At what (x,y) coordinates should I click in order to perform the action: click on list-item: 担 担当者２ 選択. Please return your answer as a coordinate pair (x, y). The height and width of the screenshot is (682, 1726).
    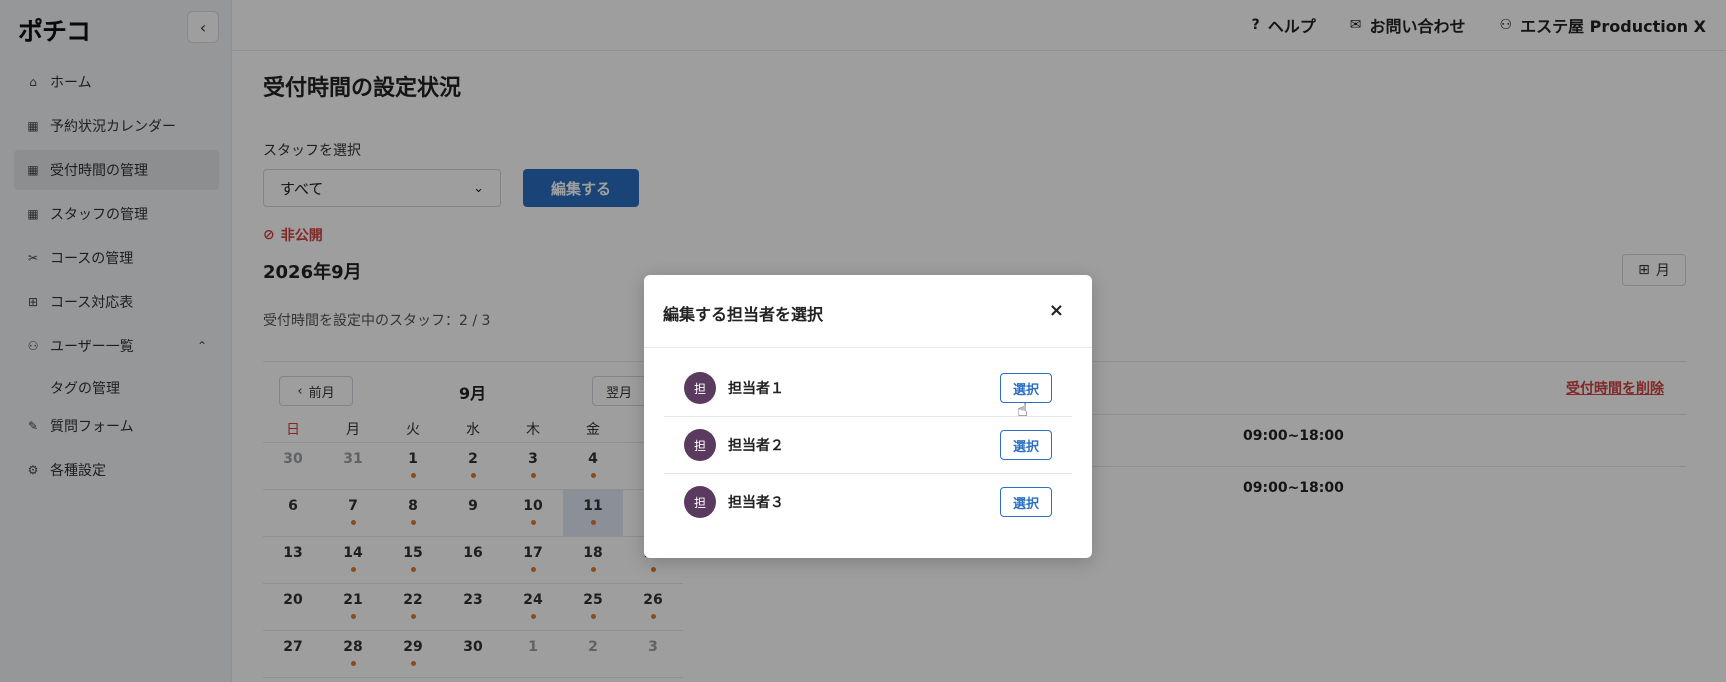
    Looking at the image, I should click on (868, 445).